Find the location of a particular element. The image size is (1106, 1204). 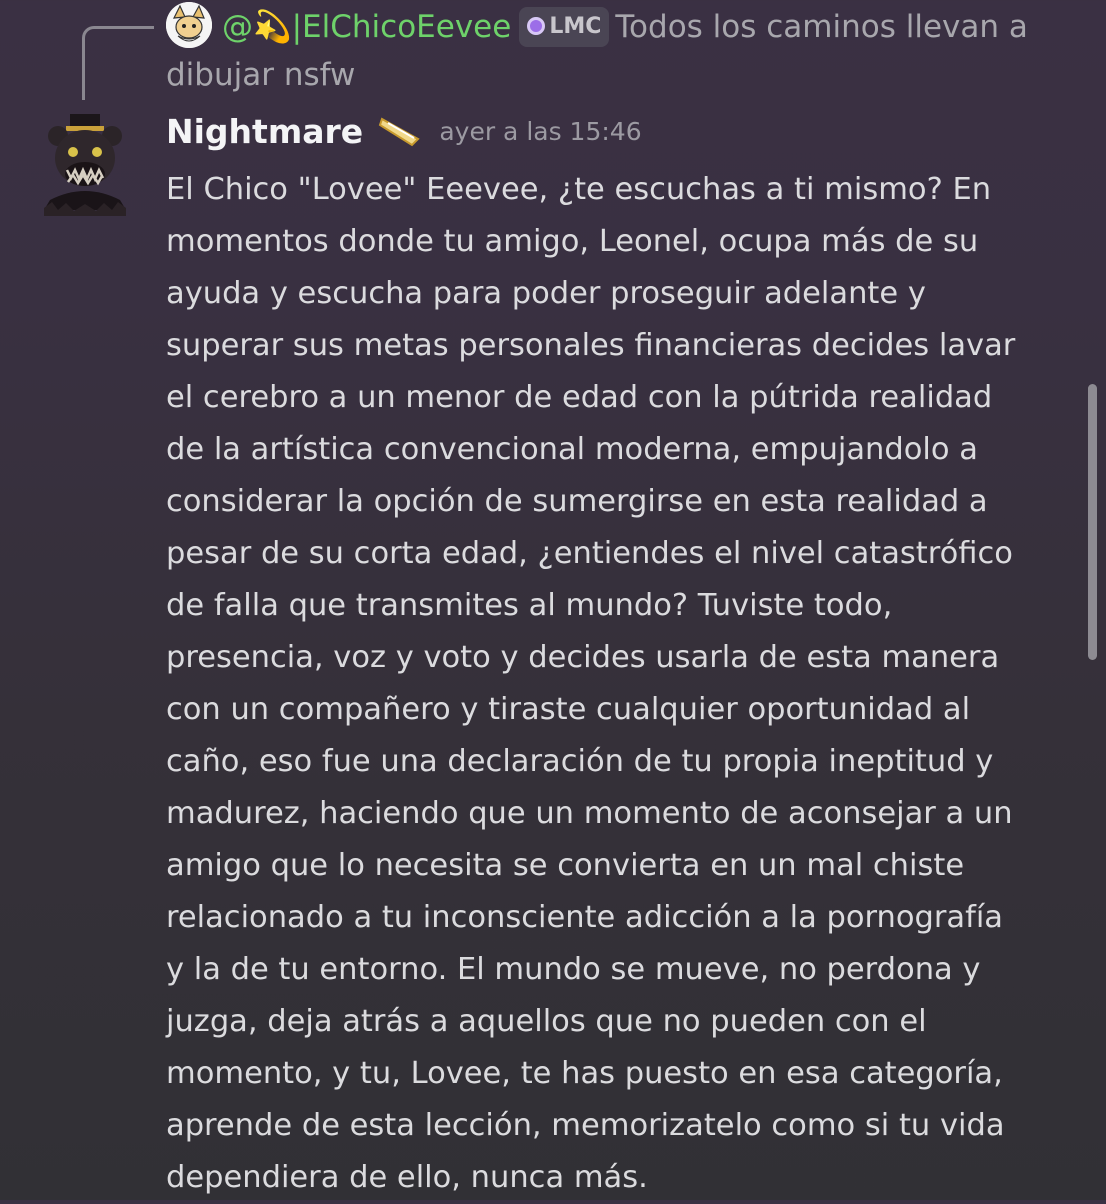

reply-username: ElChicoEevee is located at coordinates (406, 27).